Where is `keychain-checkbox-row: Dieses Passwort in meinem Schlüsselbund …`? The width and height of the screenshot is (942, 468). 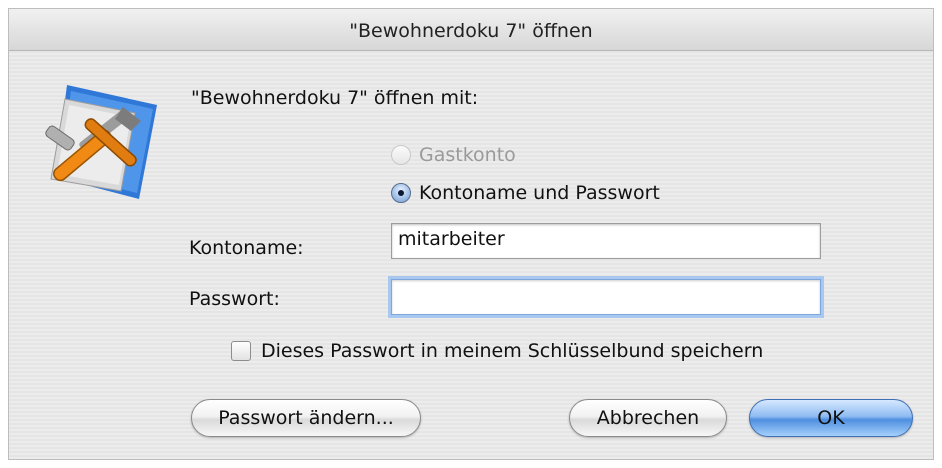
keychain-checkbox-row: Dieses Passwort in meinem Schlüsselbund … is located at coordinates (497, 351).